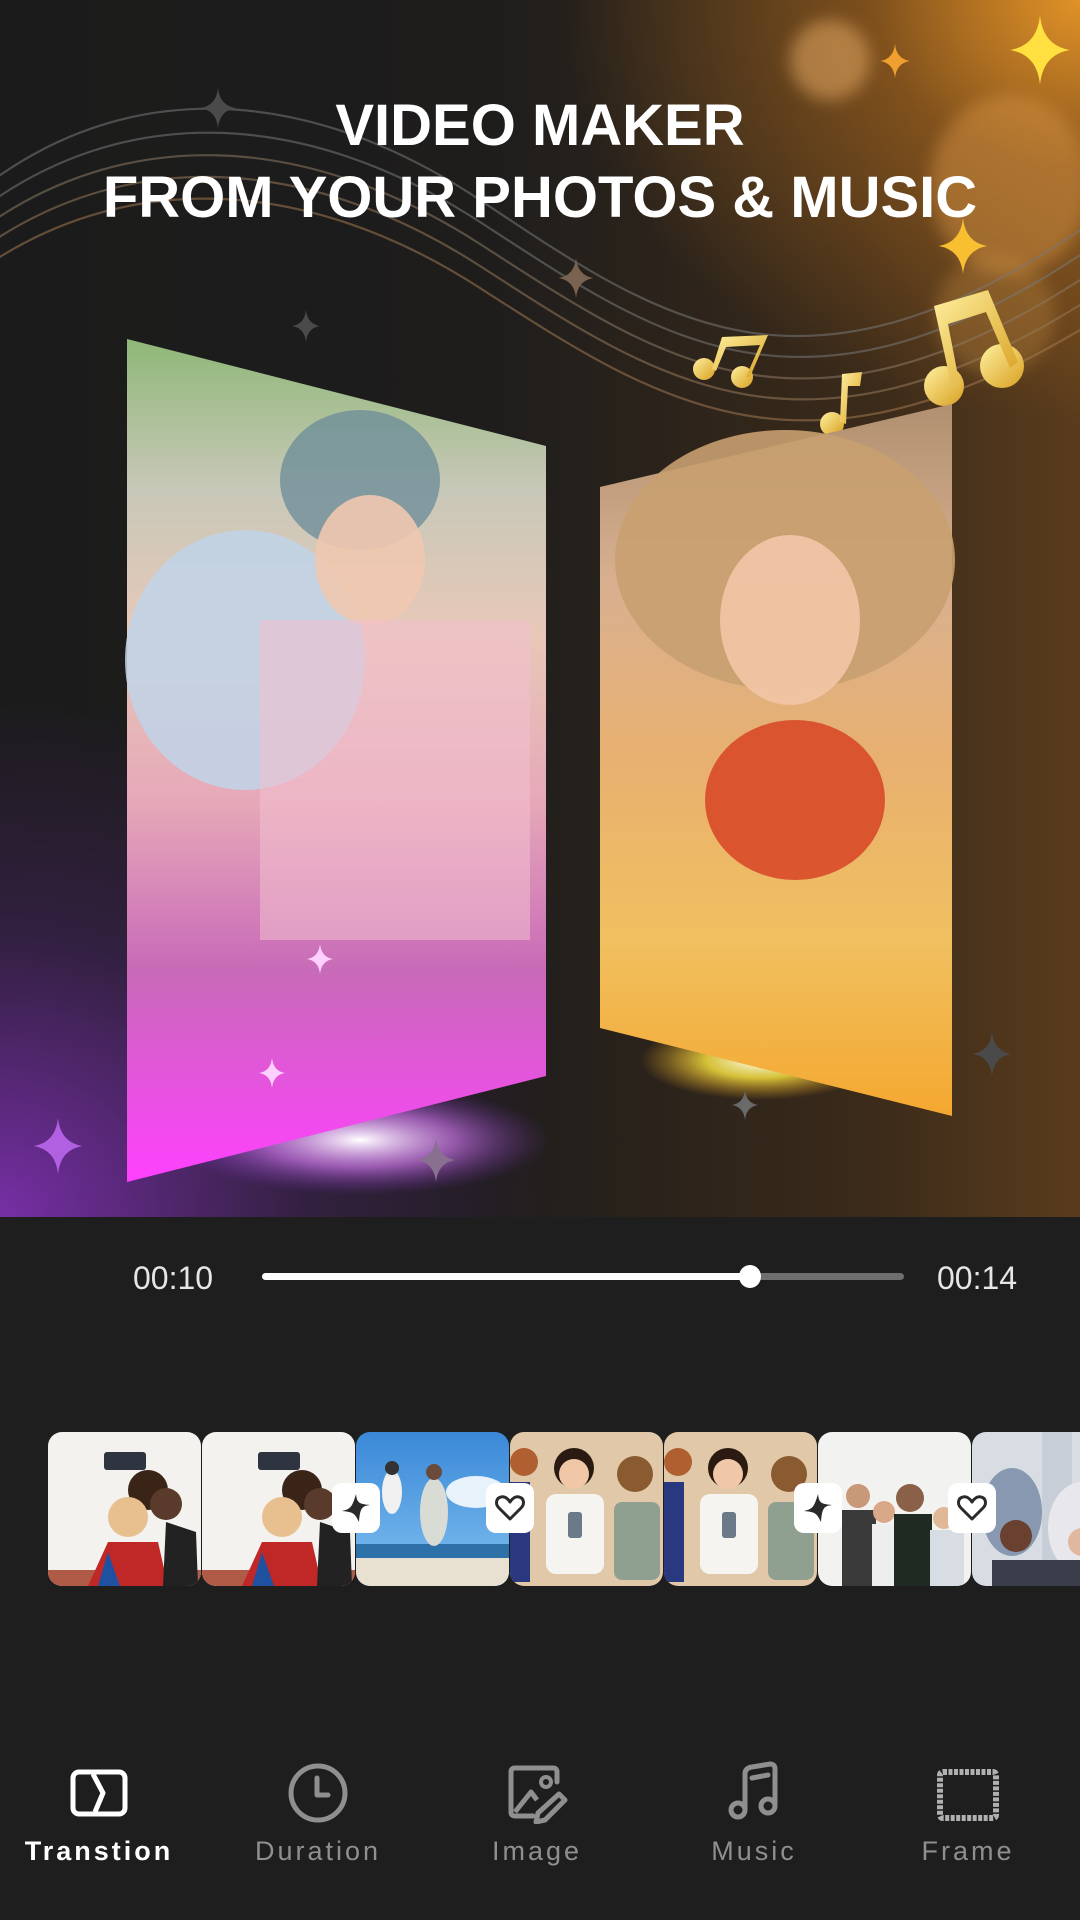  I want to click on image-edit-icon, so click(538, 1794).